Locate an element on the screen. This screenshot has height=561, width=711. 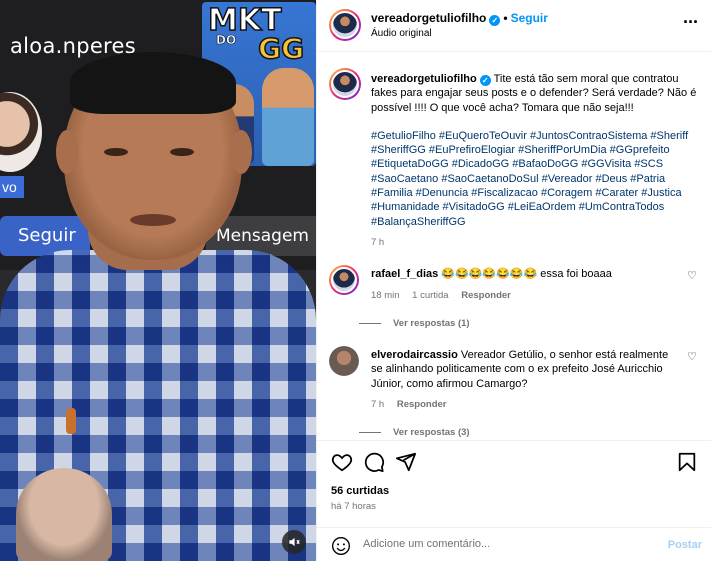
add-comment-bar: Postar is located at coordinates (514, 544).